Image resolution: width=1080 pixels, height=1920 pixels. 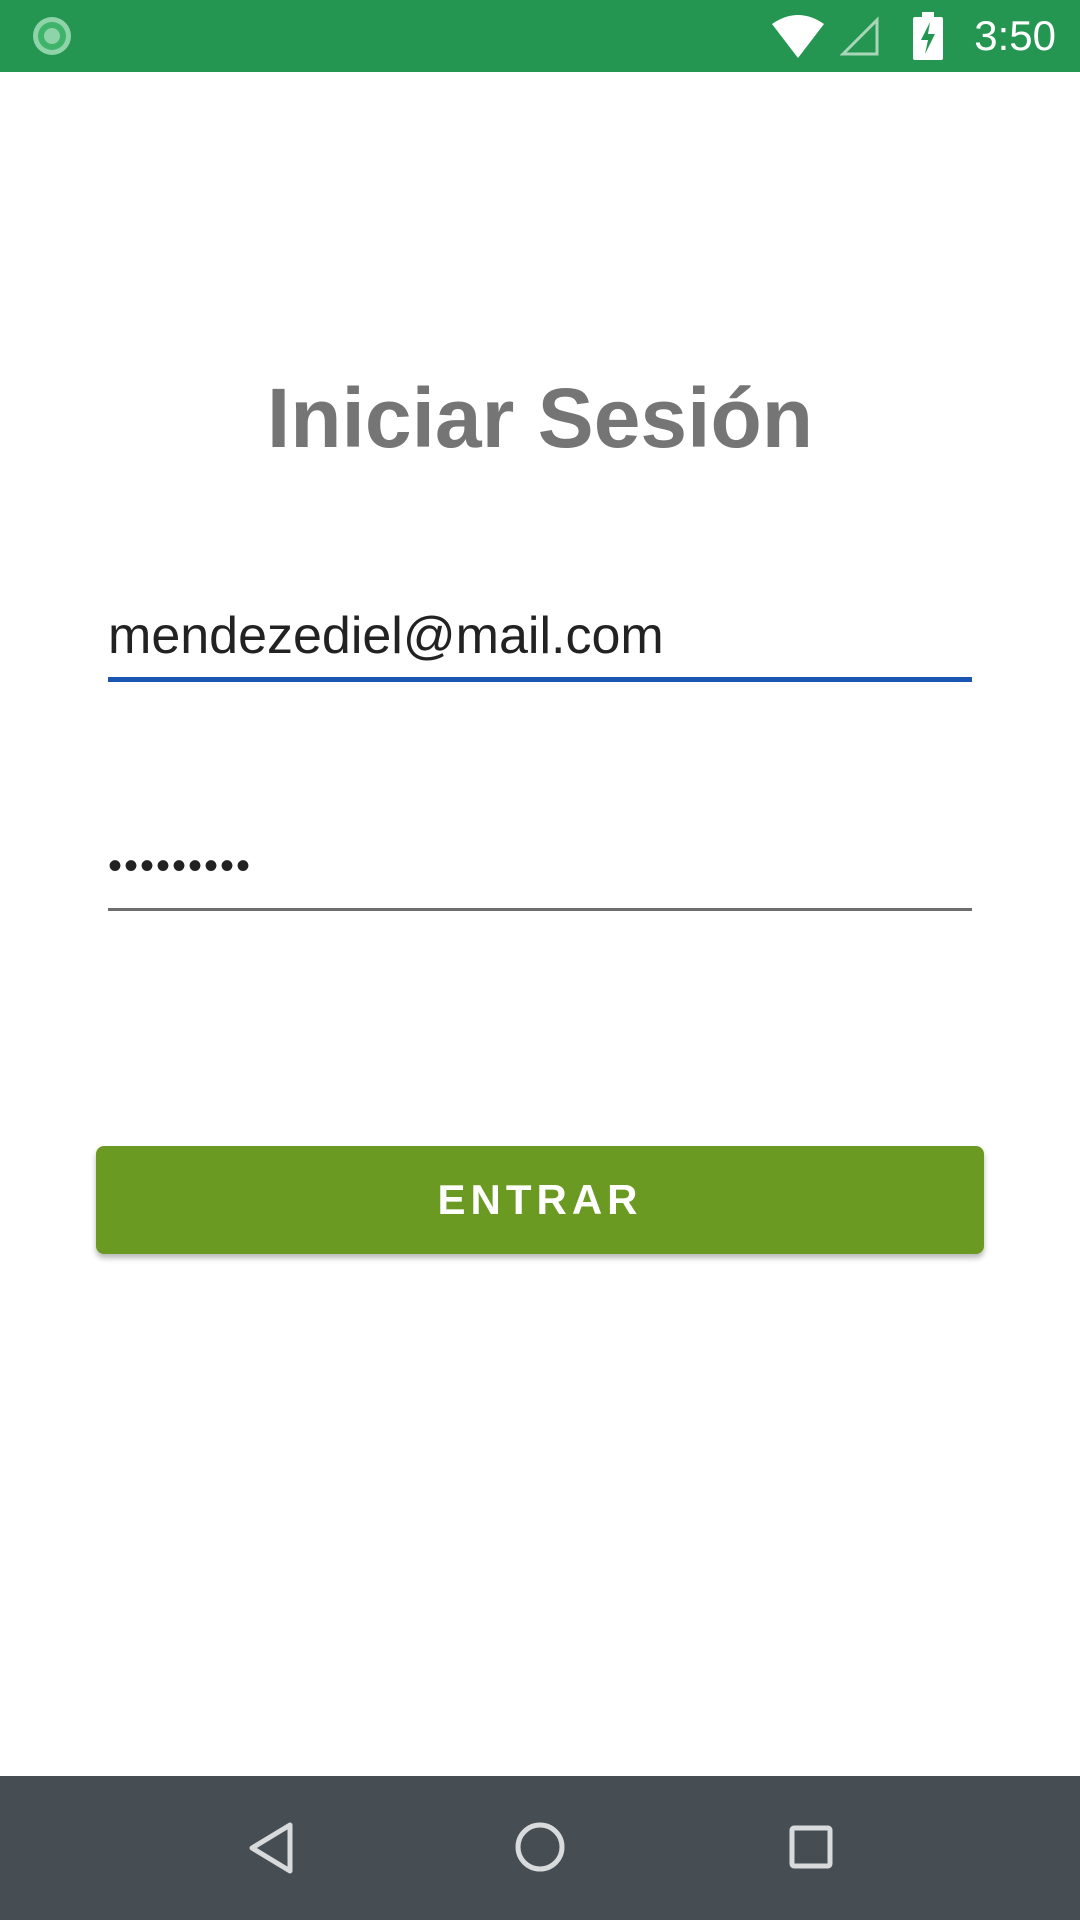 I want to click on page-title: Iniciar Sesión, so click(x=540, y=418).